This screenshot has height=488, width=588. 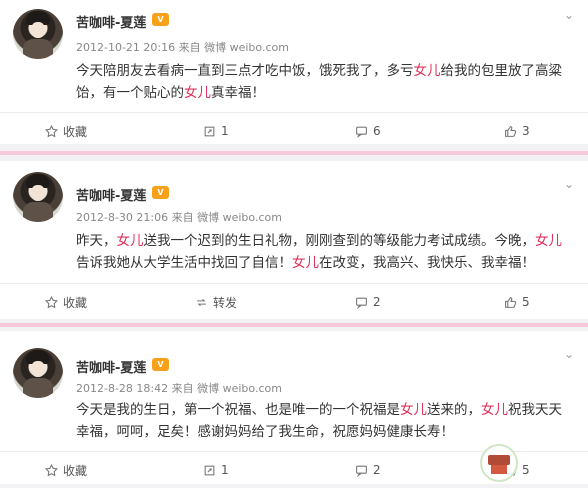 What do you see at coordinates (184, 263) in the screenshot?
I see `post-text-part-3: 告诉我她从大学生活中找回了自信！` at bounding box center [184, 263].